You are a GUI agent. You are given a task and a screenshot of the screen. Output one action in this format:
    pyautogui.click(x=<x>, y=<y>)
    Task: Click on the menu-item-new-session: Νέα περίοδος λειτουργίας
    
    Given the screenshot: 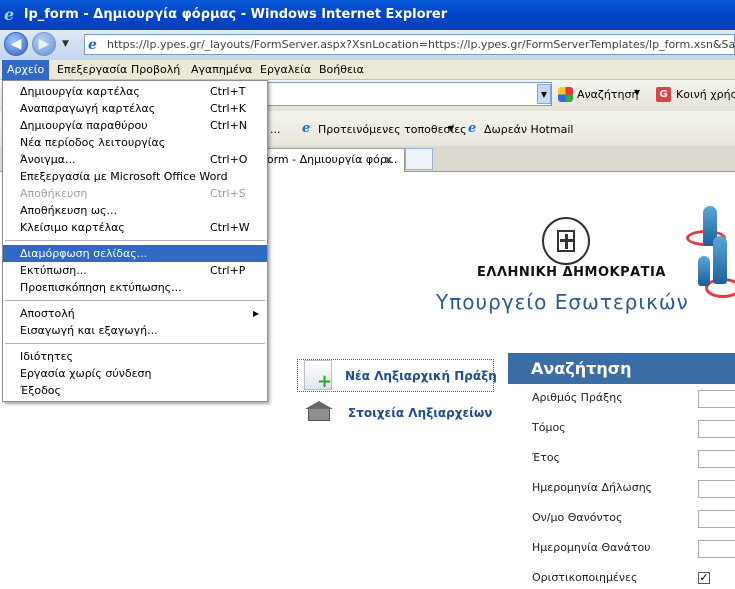 What is the action you would take?
    pyautogui.click(x=135, y=142)
    